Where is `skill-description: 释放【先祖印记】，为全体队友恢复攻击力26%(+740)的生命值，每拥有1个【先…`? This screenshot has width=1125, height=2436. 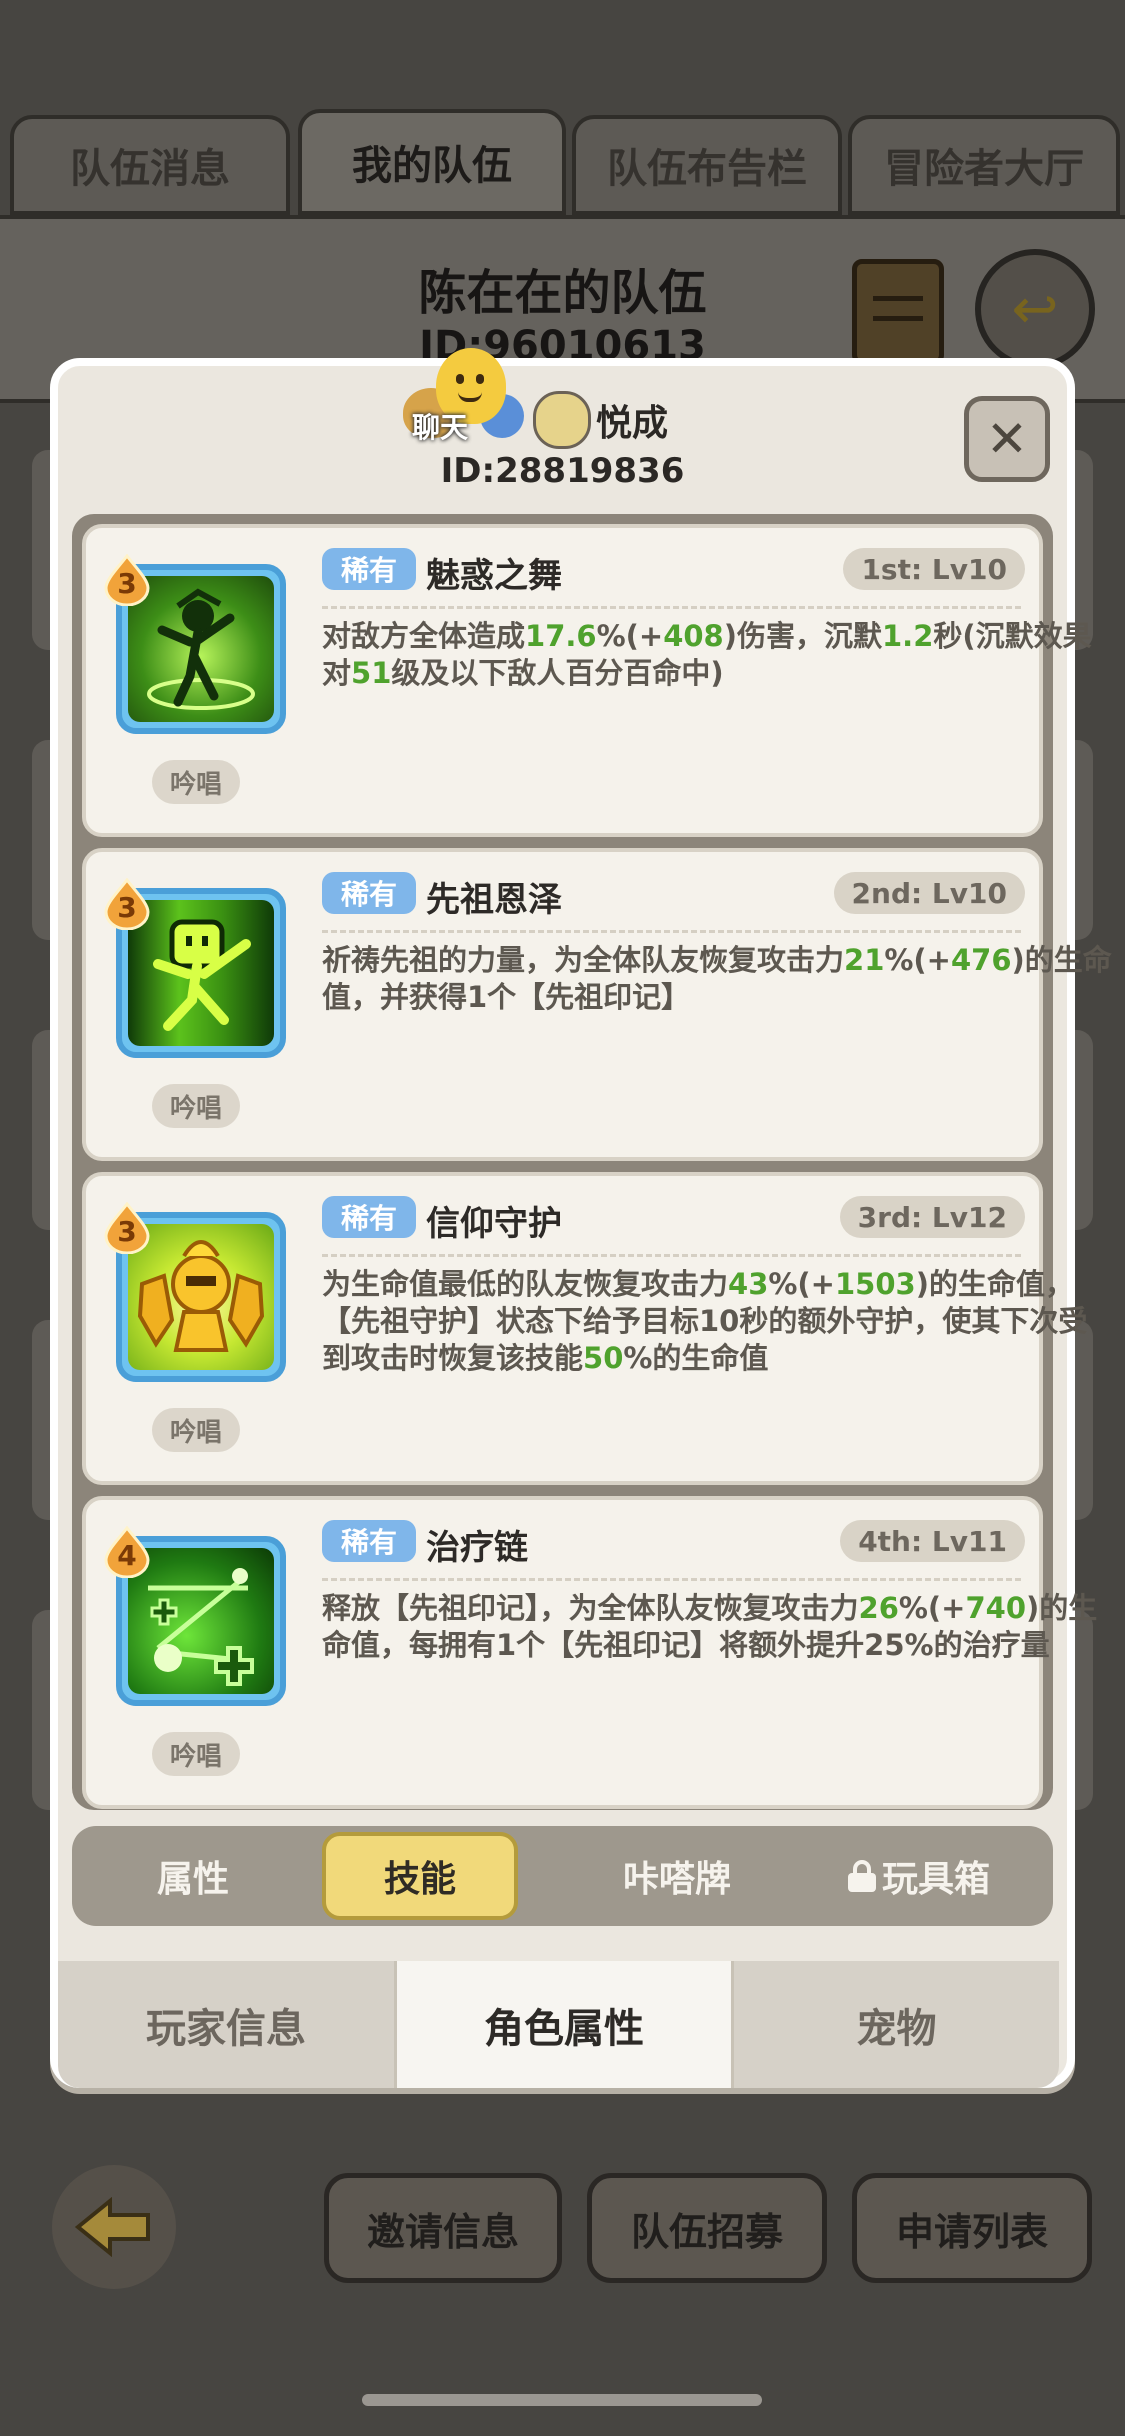
skill-description: 释放【先祖印记】，为全体队友恢复攻击力26%(+740)的生命值，每拥有1个【先… is located at coordinates (710, 1626).